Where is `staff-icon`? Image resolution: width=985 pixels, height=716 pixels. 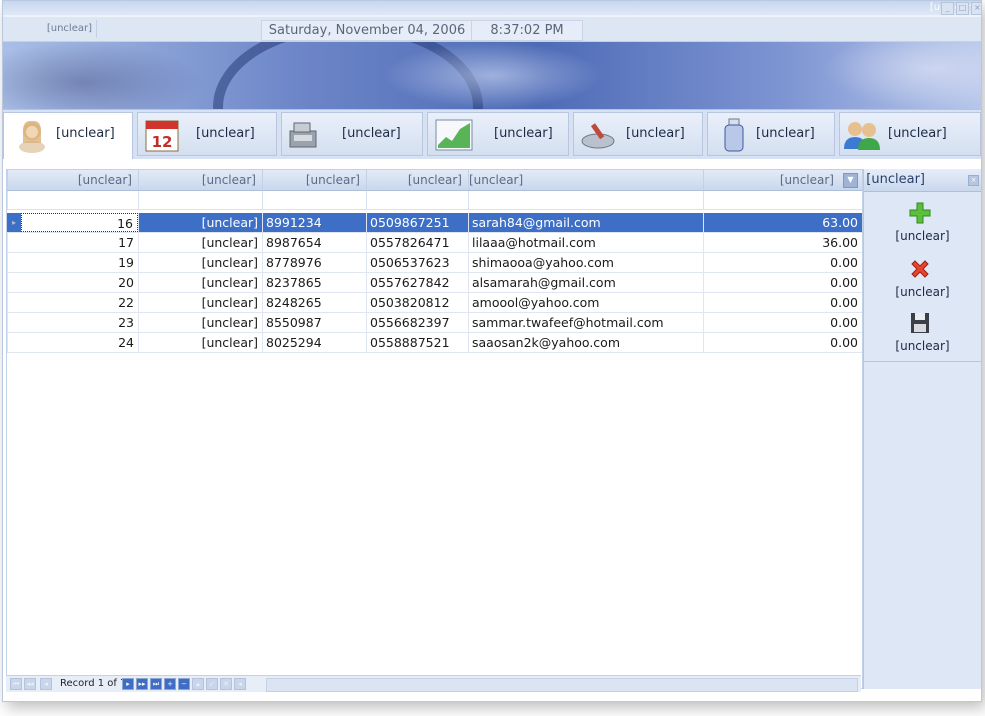
staff-icon is located at coordinates (862, 136).